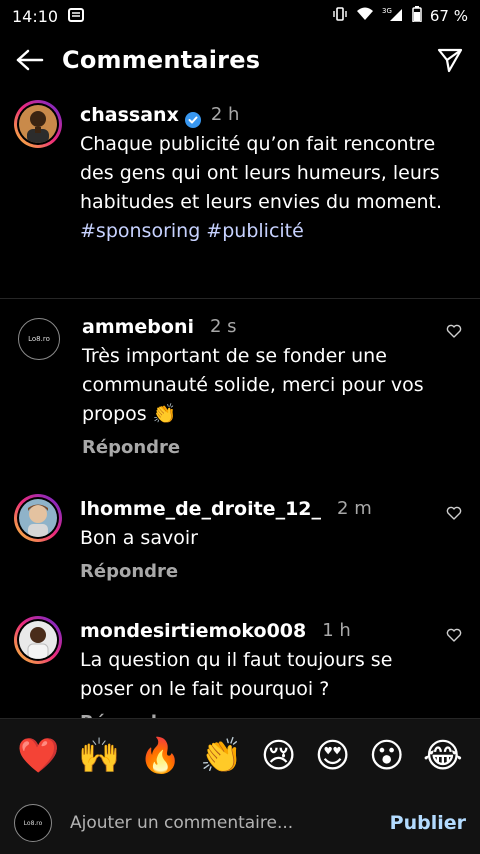 This screenshot has width=480, height=854. Describe the element at coordinates (417, 16) in the screenshot. I see `battery-icon` at that location.